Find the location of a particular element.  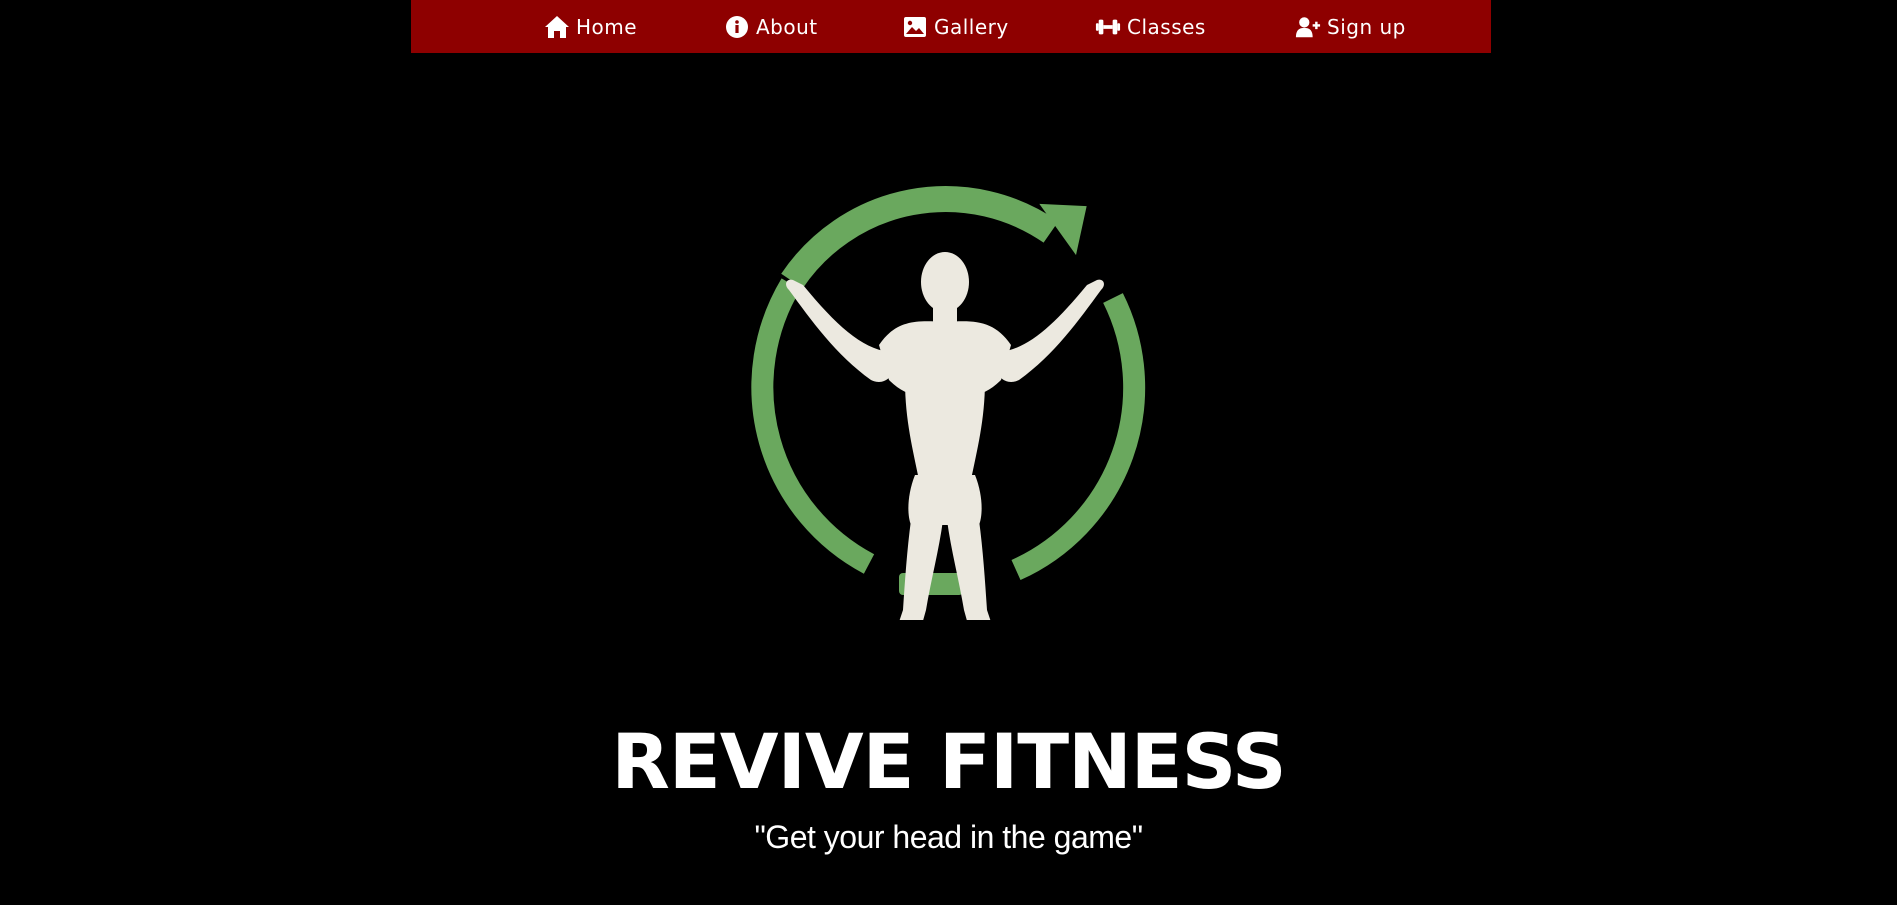

nav-about-link: About is located at coordinates (771, 26).